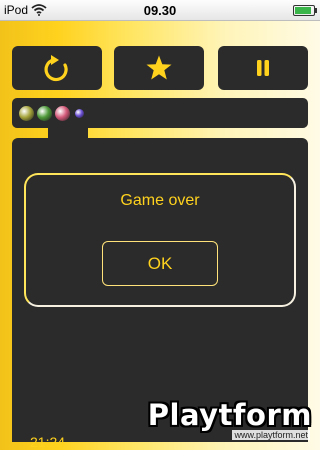 Image resolution: width=320 pixels, height=450 pixels. I want to click on clock-time: 09.30, so click(160, 10).